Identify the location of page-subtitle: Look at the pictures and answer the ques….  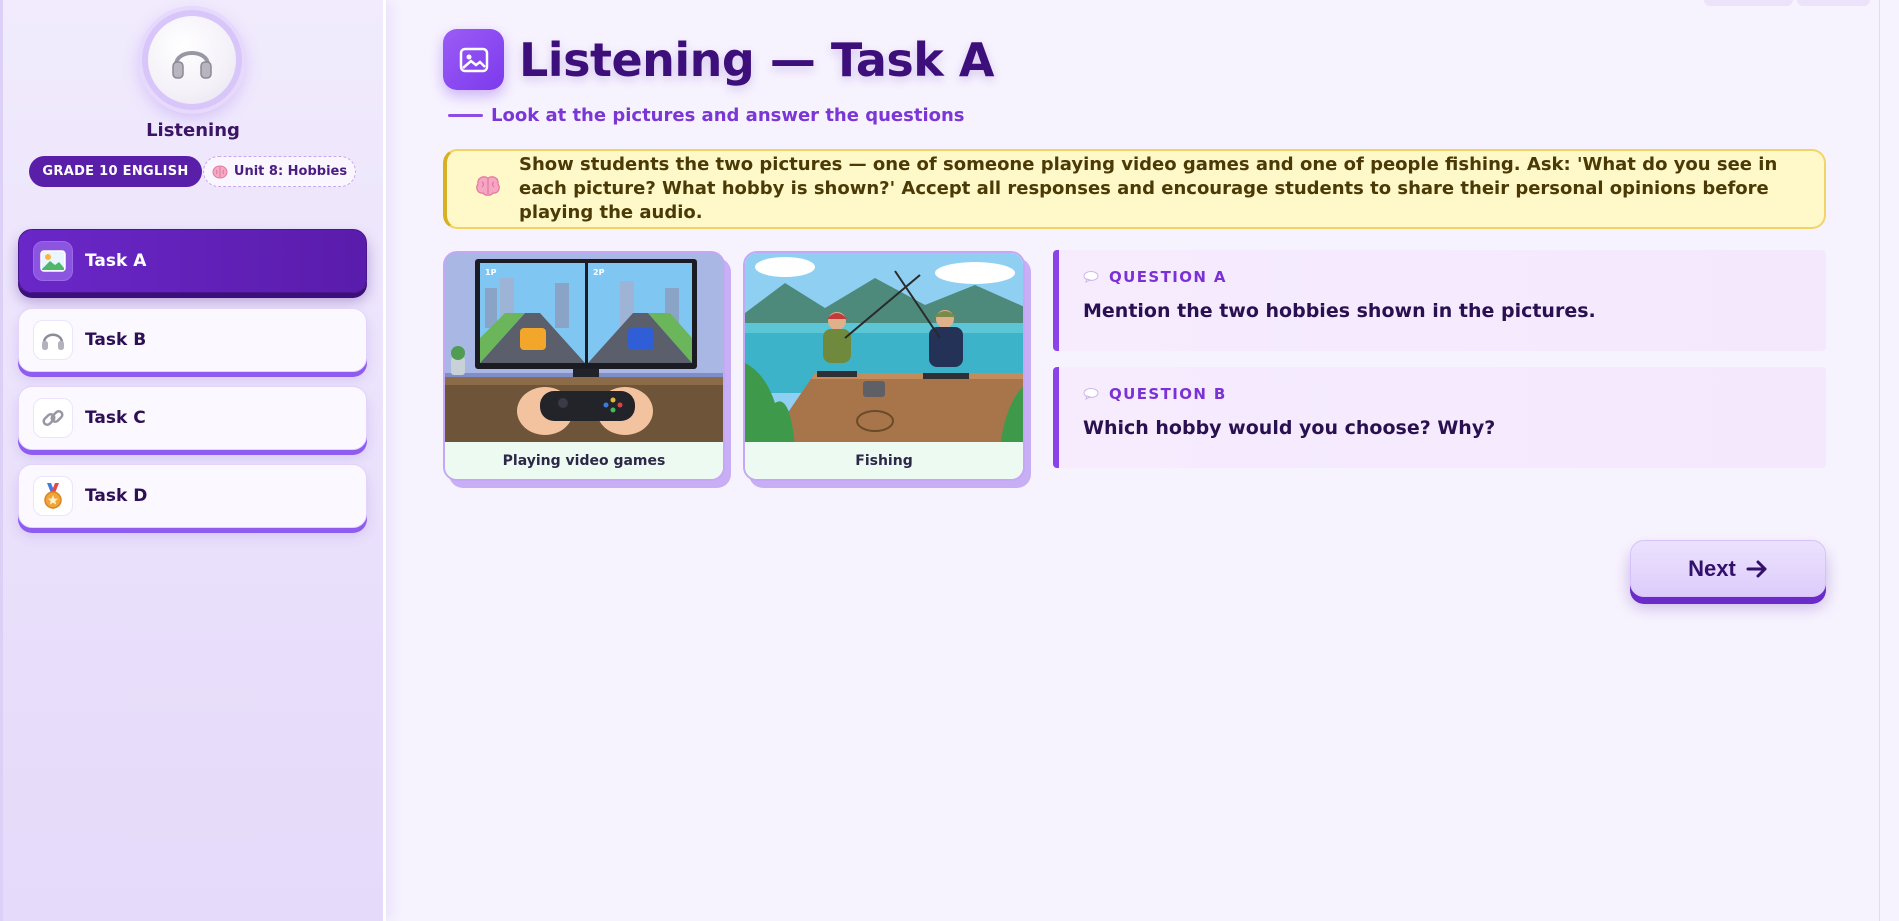
(706, 115).